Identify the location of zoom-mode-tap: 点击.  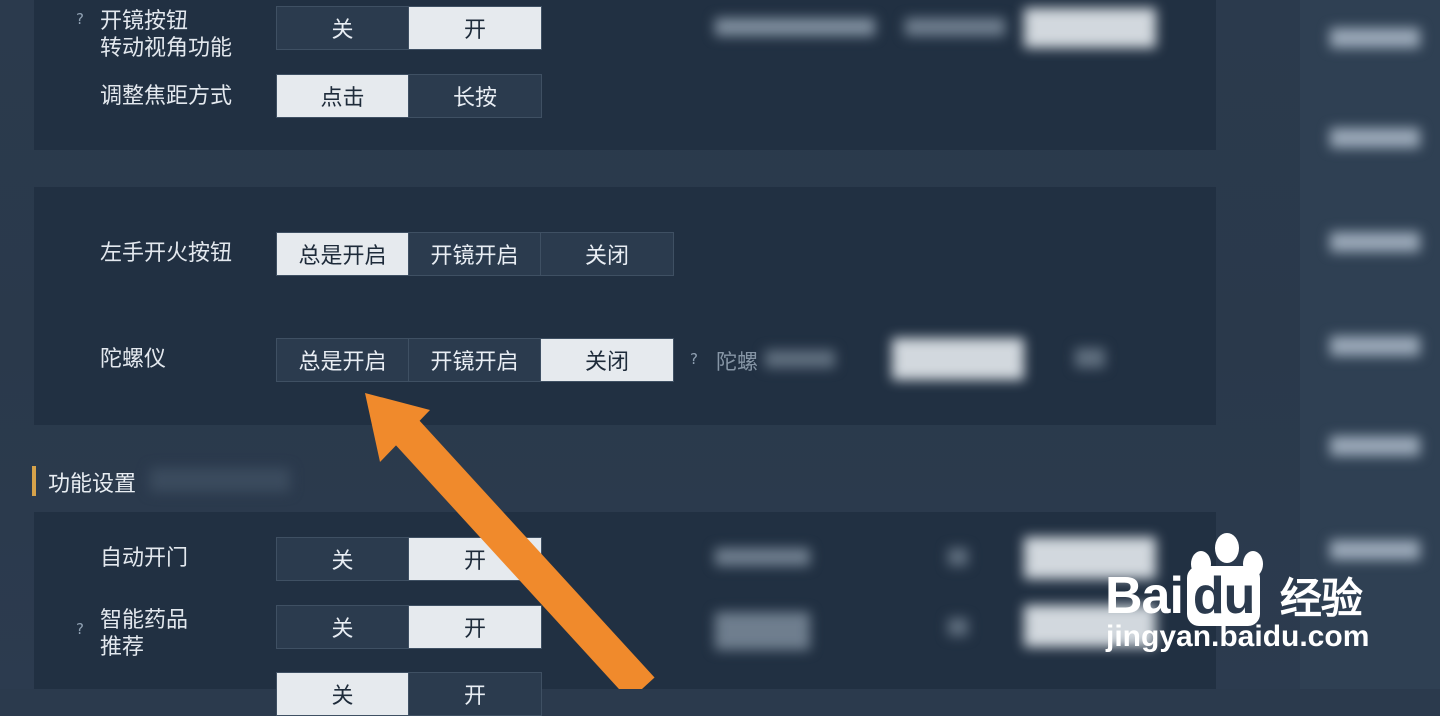
(343, 96).